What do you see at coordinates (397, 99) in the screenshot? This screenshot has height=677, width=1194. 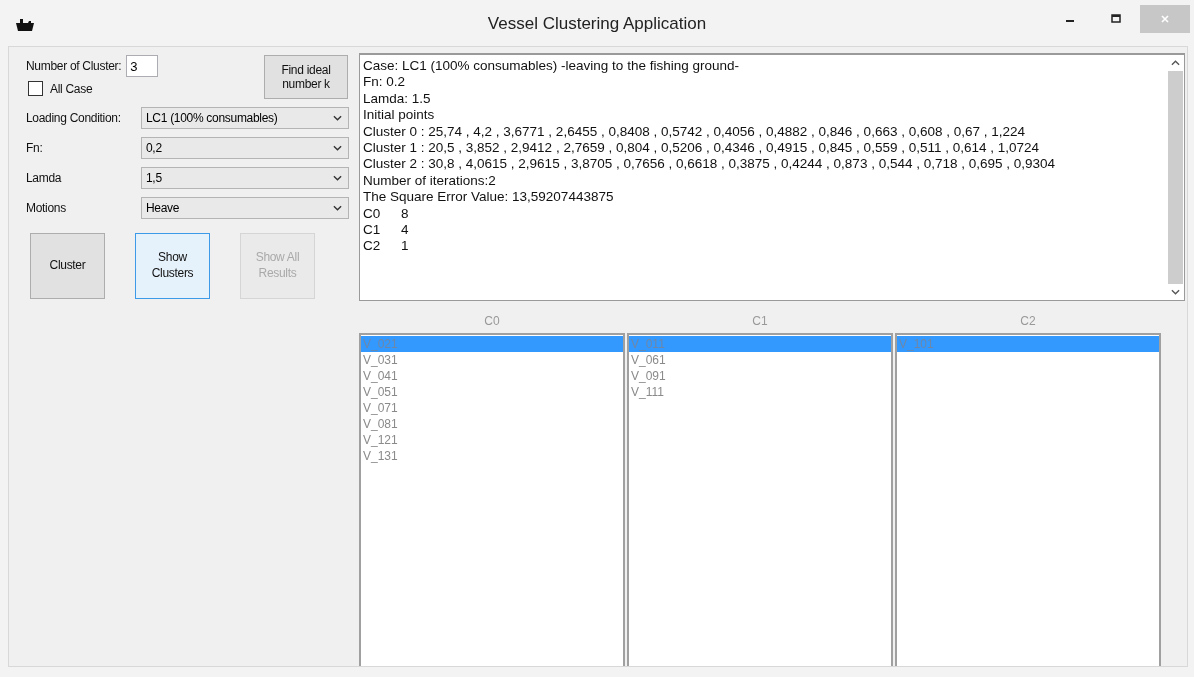 I see `output-line: Lamda: 1.5` at bounding box center [397, 99].